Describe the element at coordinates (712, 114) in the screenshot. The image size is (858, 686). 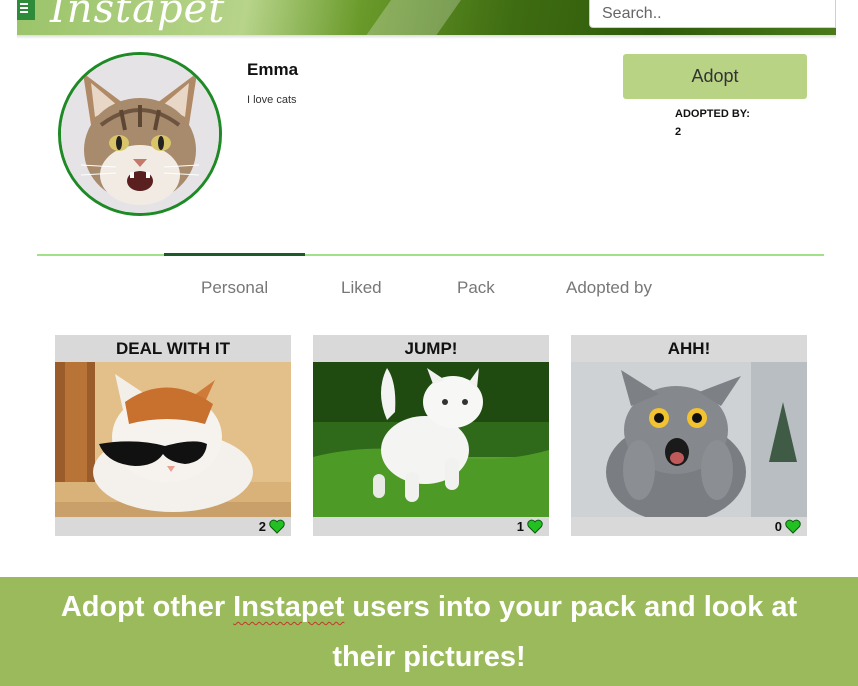
I see `adopted-by-label: ADOPTED BY:` at that location.